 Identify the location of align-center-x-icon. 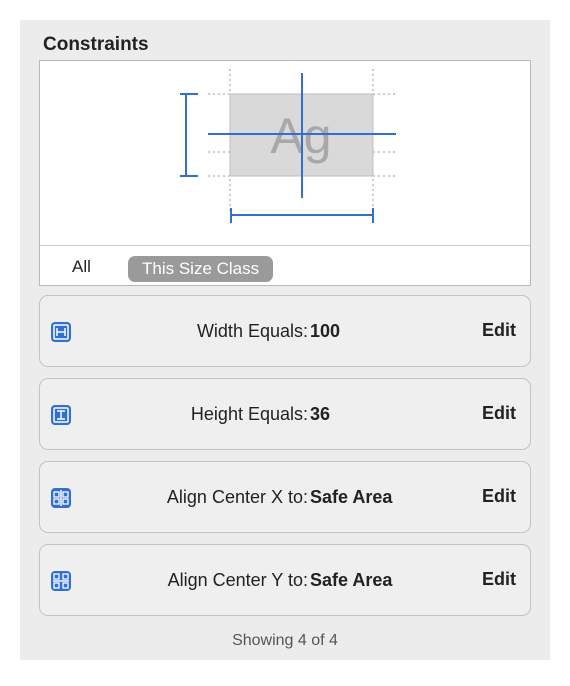
(61, 498).